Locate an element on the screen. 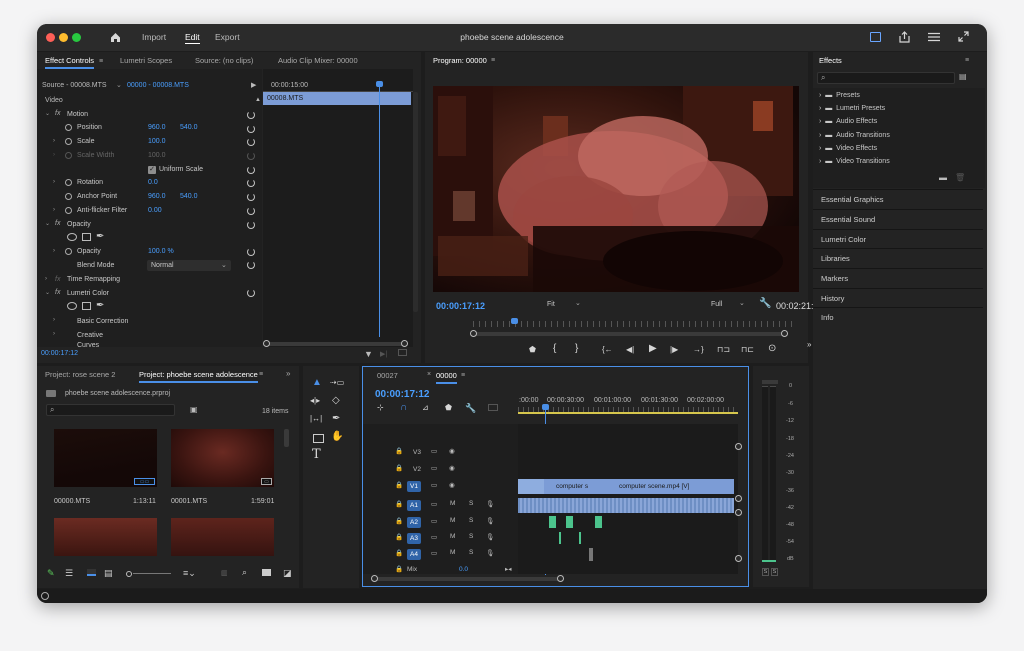 This screenshot has height=651, width=1024. lumetri-disclosure: ⌄ is located at coordinates (47, 292).